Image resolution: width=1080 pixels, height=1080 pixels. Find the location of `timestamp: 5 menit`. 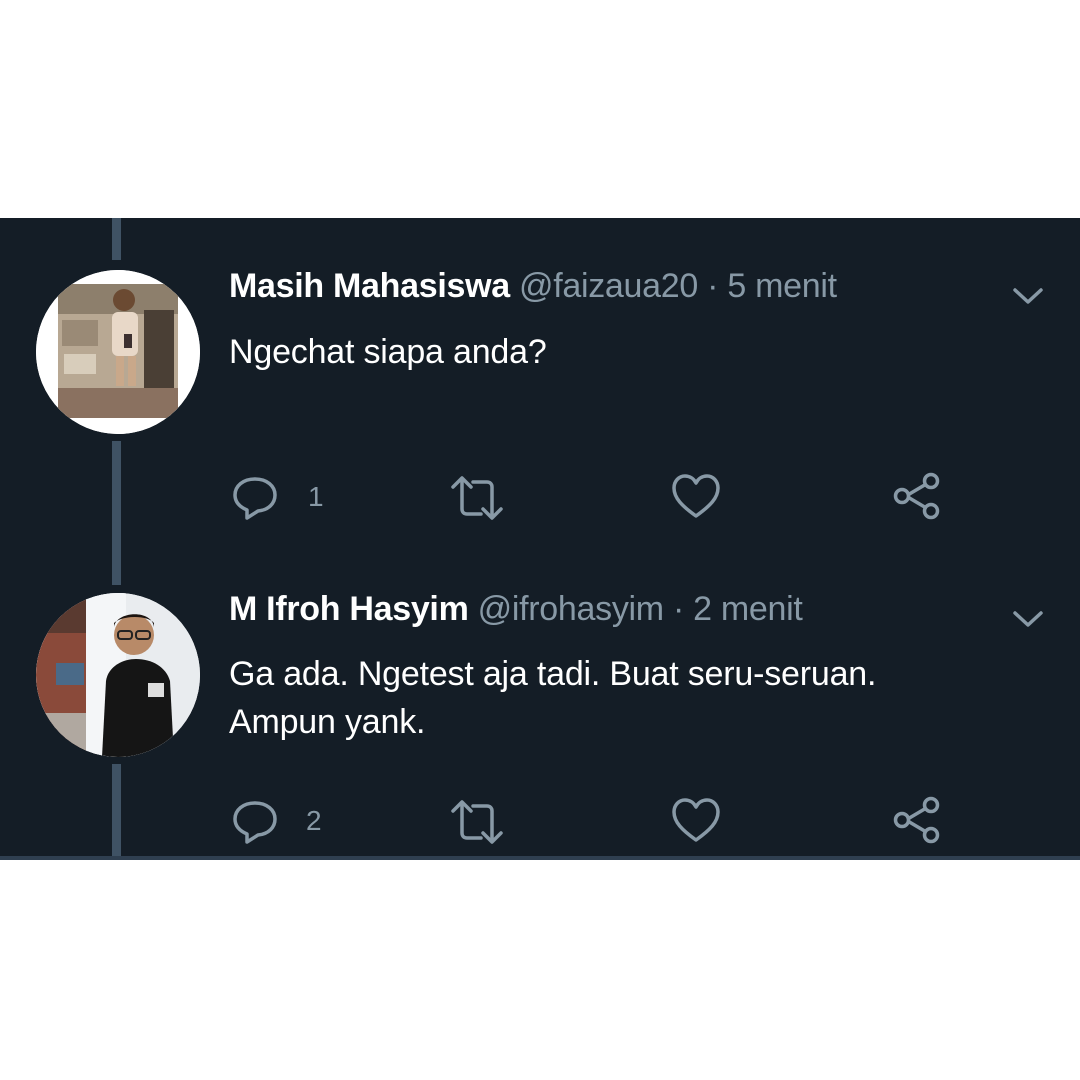

timestamp: 5 menit is located at coordinates (782, 286).